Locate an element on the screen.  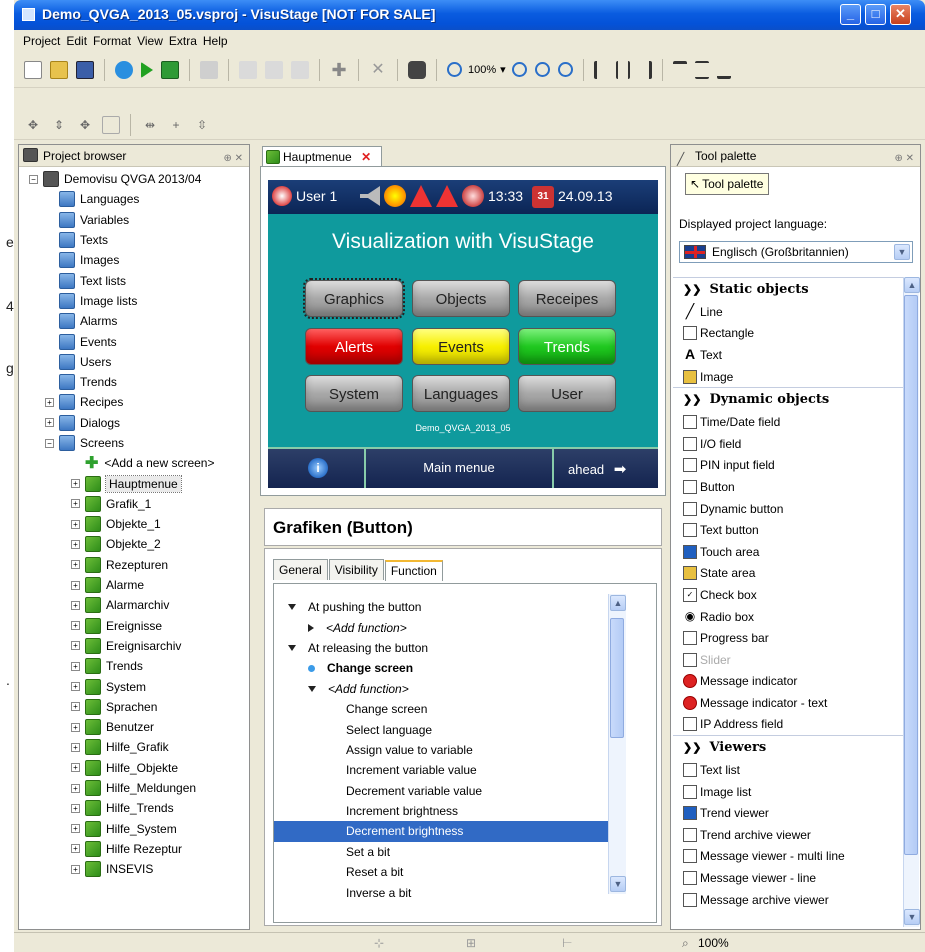
tree-screen-item: + INSEVIS is located at coordinates (134, 869).